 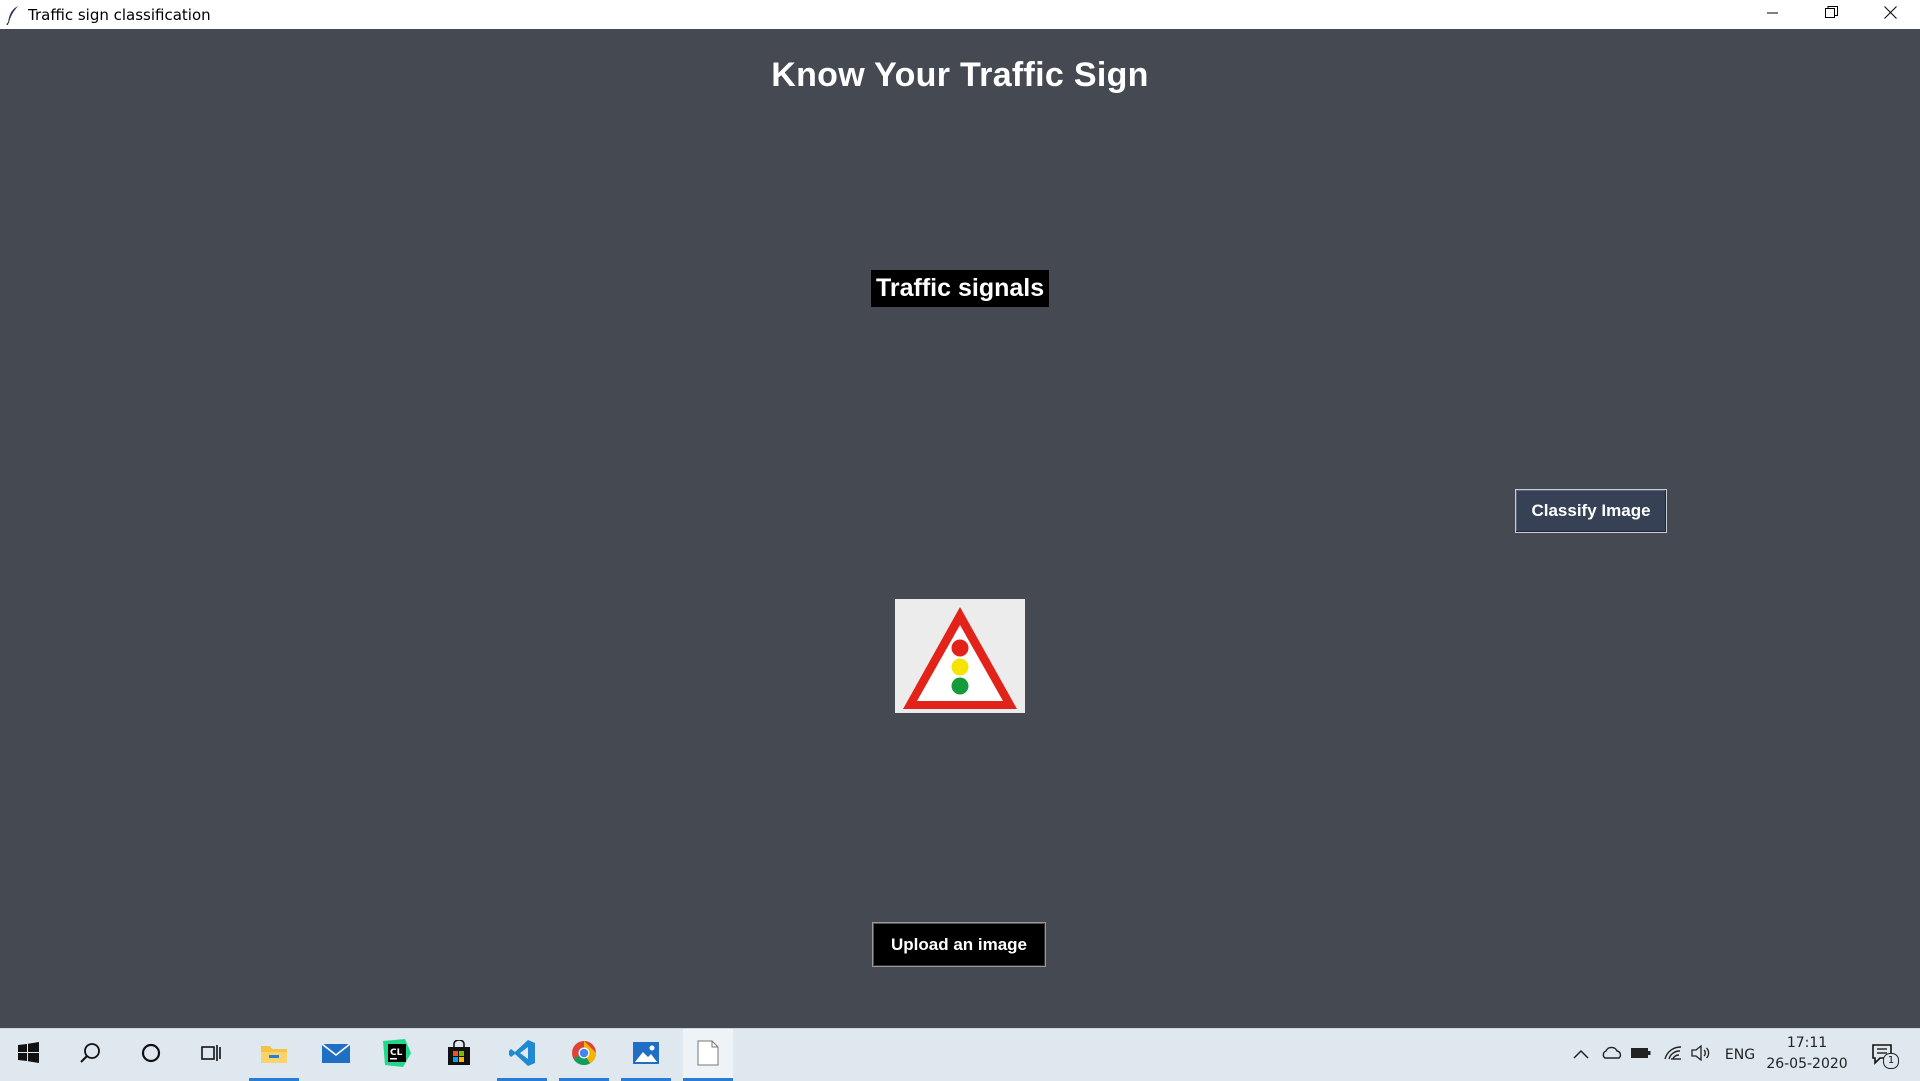 I want to click on notification-count-badge: 1, so click(x=1891, y=1061).